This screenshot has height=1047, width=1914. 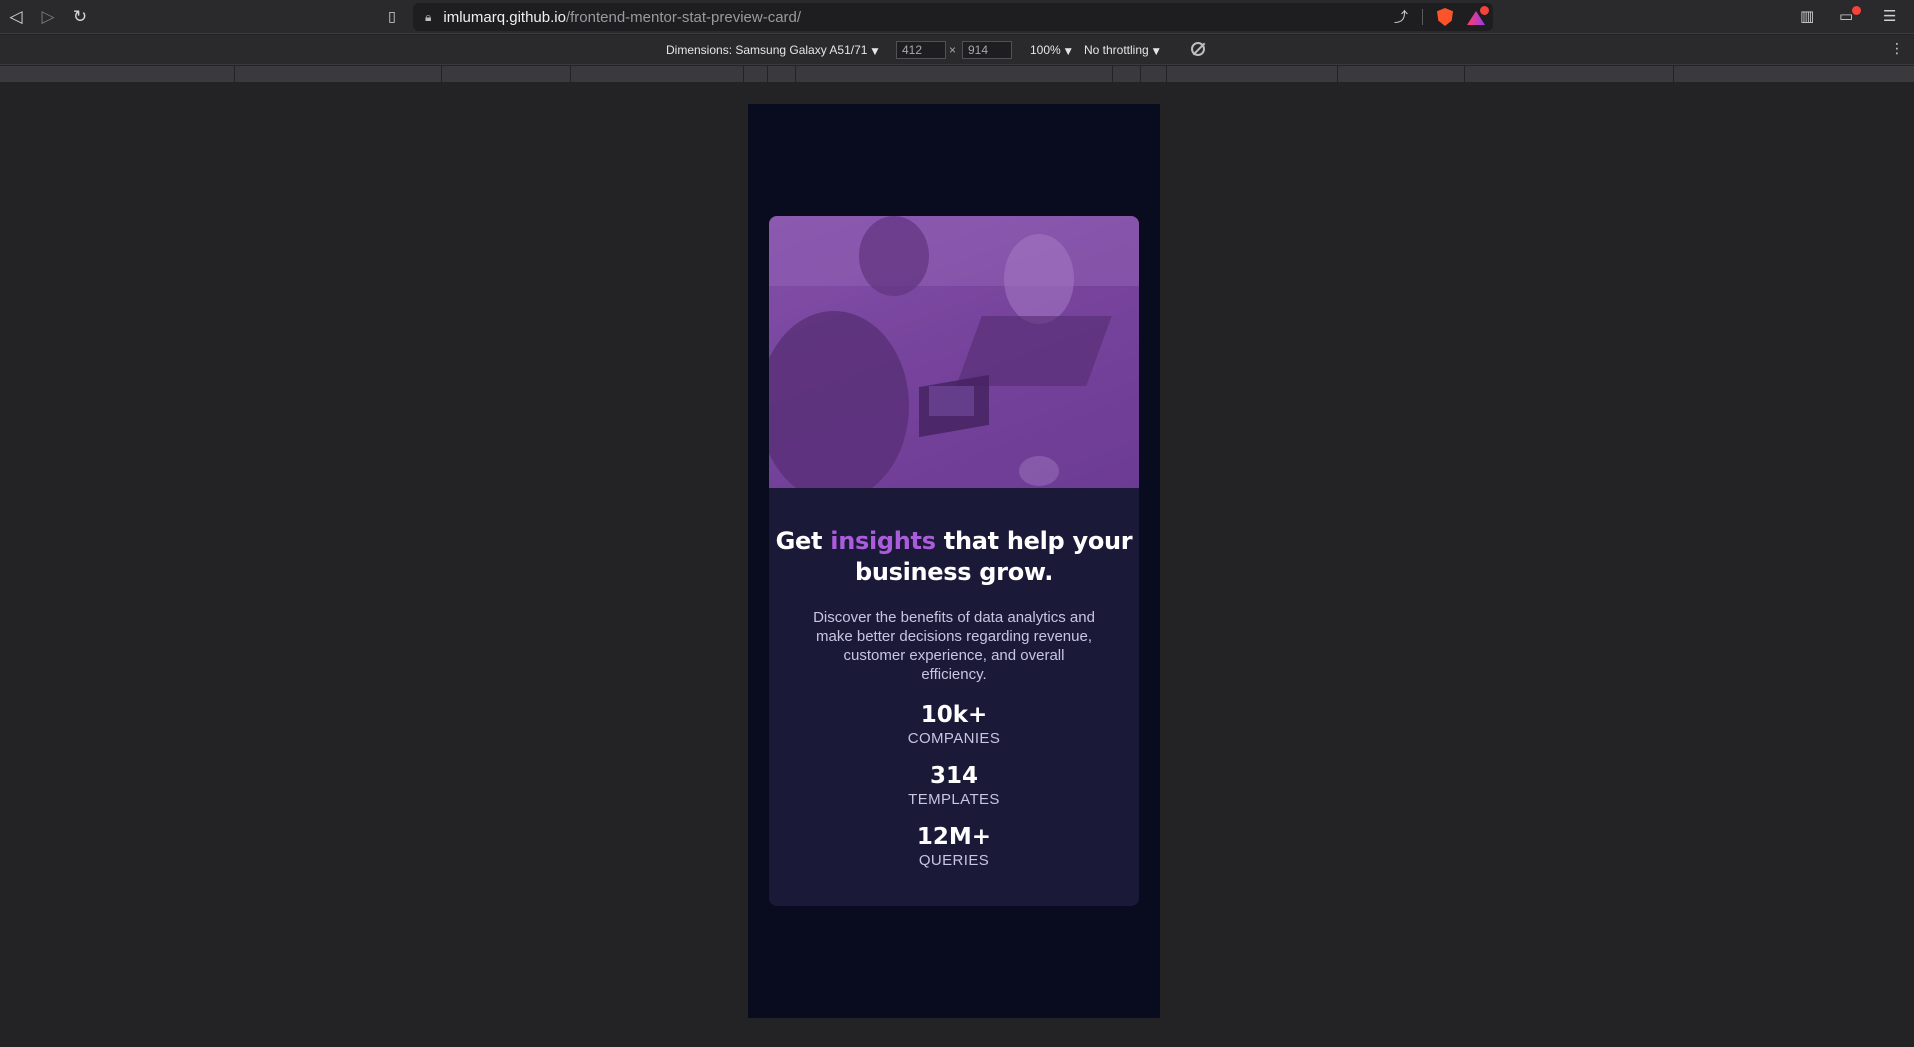 I want to click on width-input: 412, so click(x=921, y=50).